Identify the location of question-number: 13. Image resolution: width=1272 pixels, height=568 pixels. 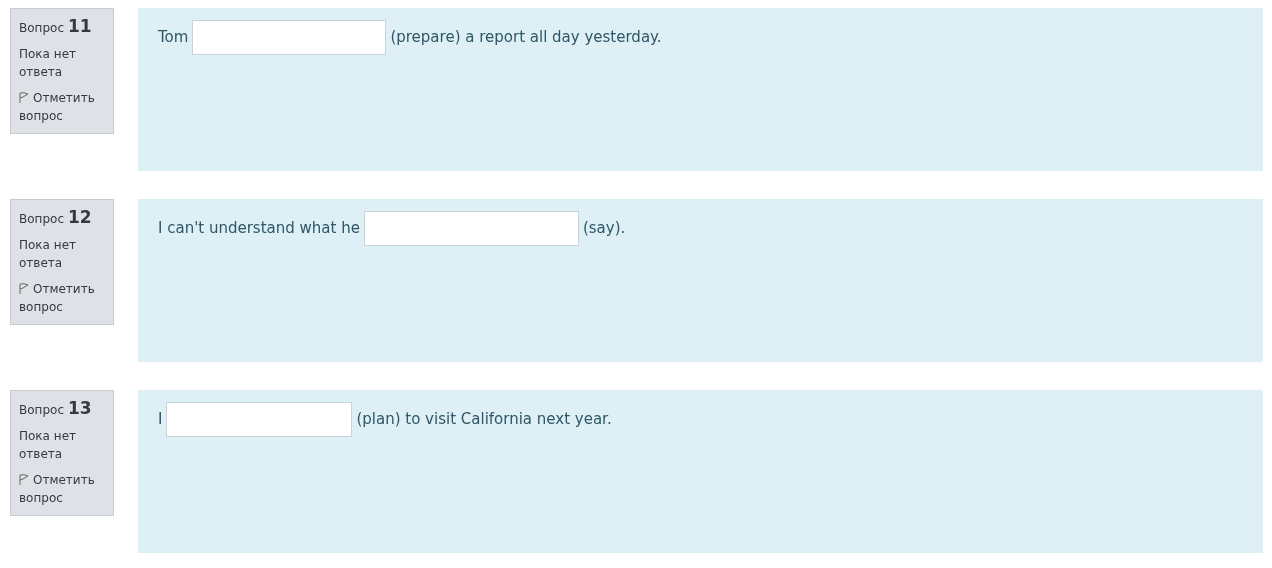
(80, 408).